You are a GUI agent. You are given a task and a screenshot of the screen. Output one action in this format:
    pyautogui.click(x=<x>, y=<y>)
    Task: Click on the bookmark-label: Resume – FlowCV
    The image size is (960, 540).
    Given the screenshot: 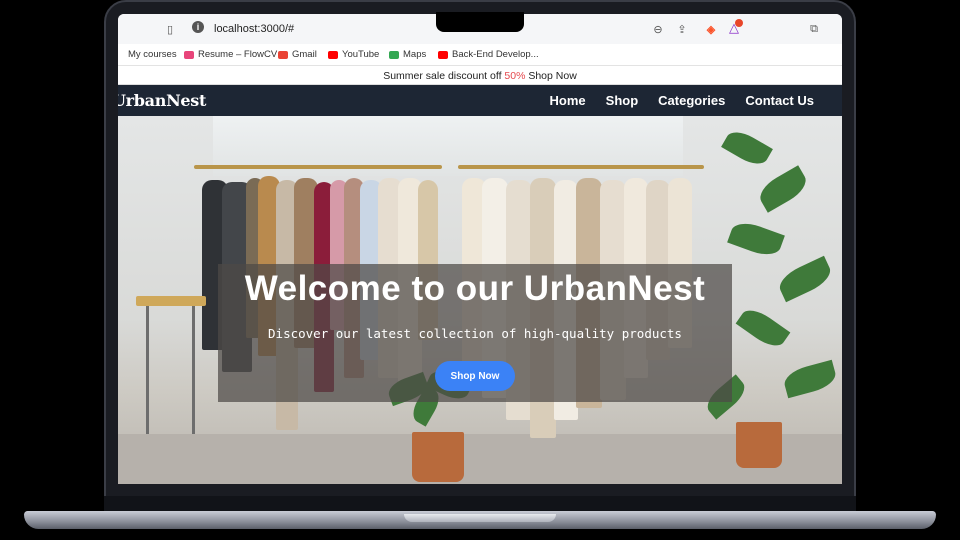 What is the action you would take?
    pyautogui.click(x=238, y=54)
    